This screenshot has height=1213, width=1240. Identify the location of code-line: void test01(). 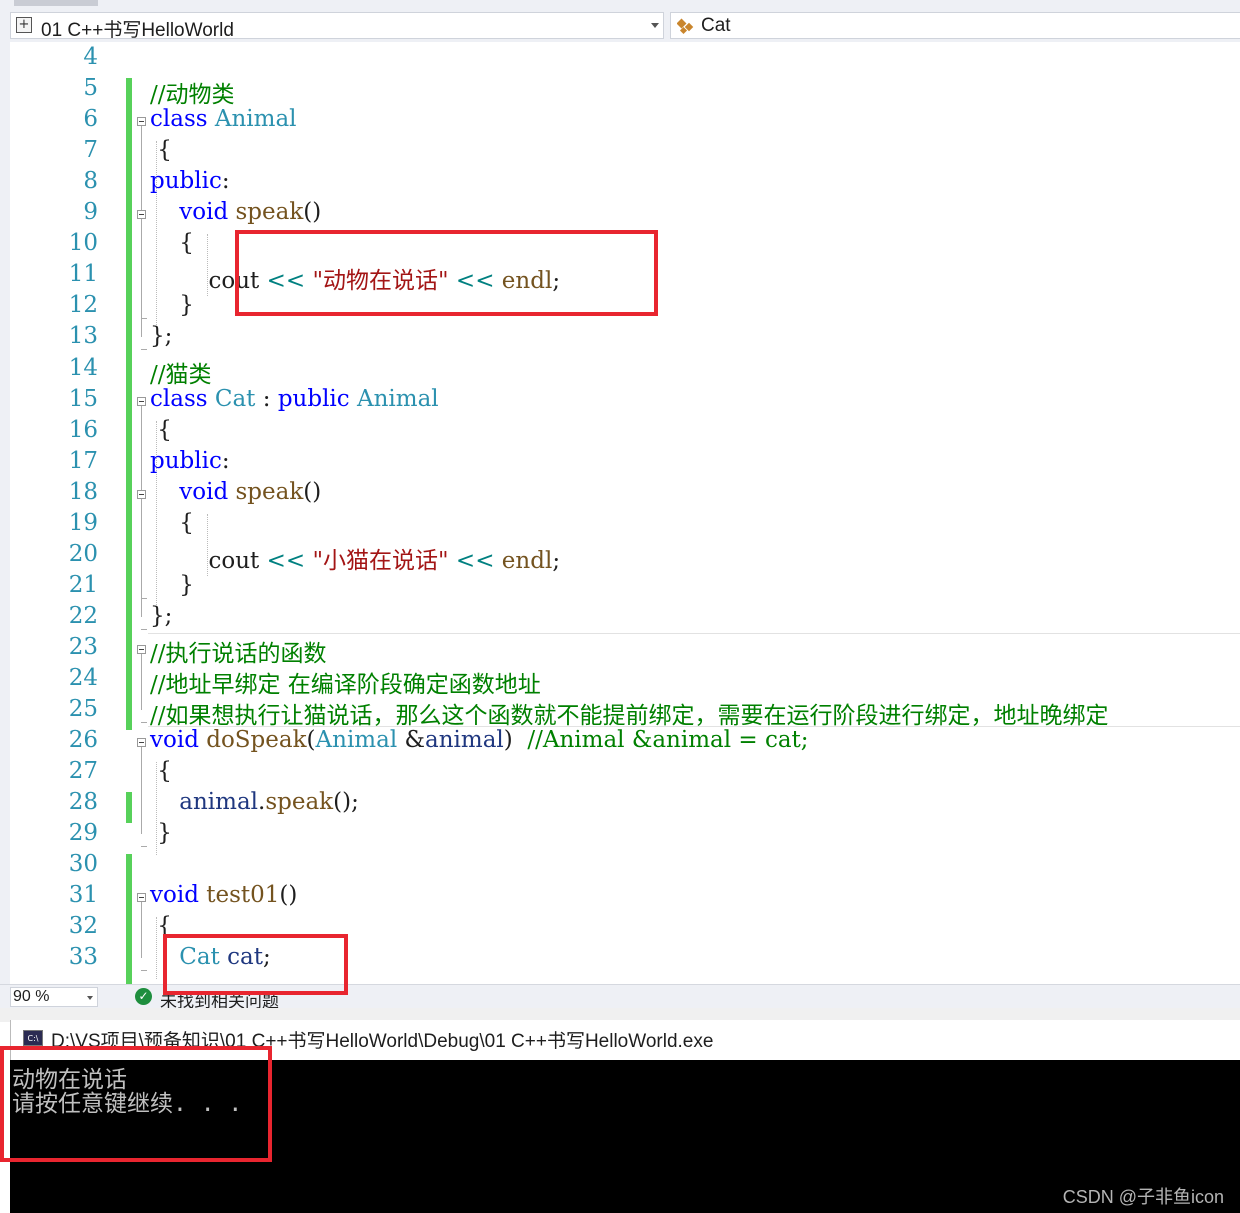
(223, 895).